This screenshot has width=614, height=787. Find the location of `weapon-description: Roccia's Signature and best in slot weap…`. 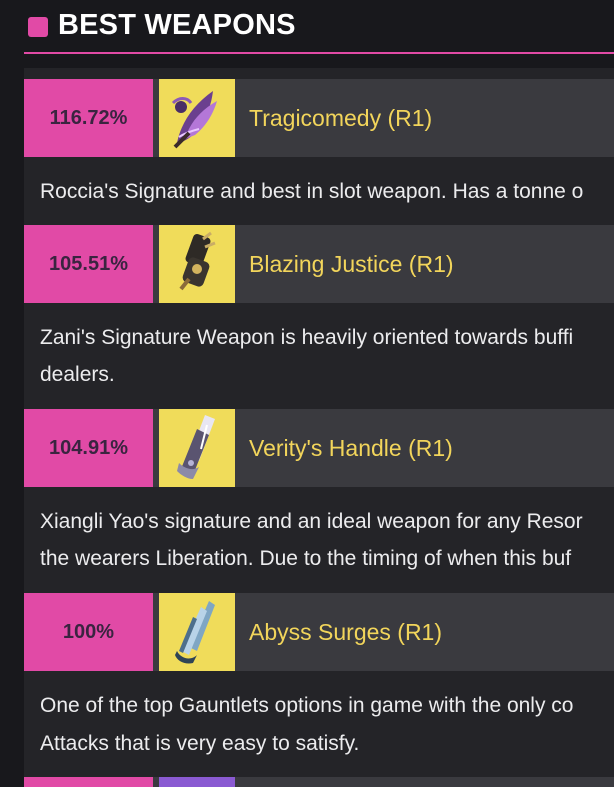

weapon-description: Roccia's Signature and best in slot weap… is located at coordinates (312, 191).